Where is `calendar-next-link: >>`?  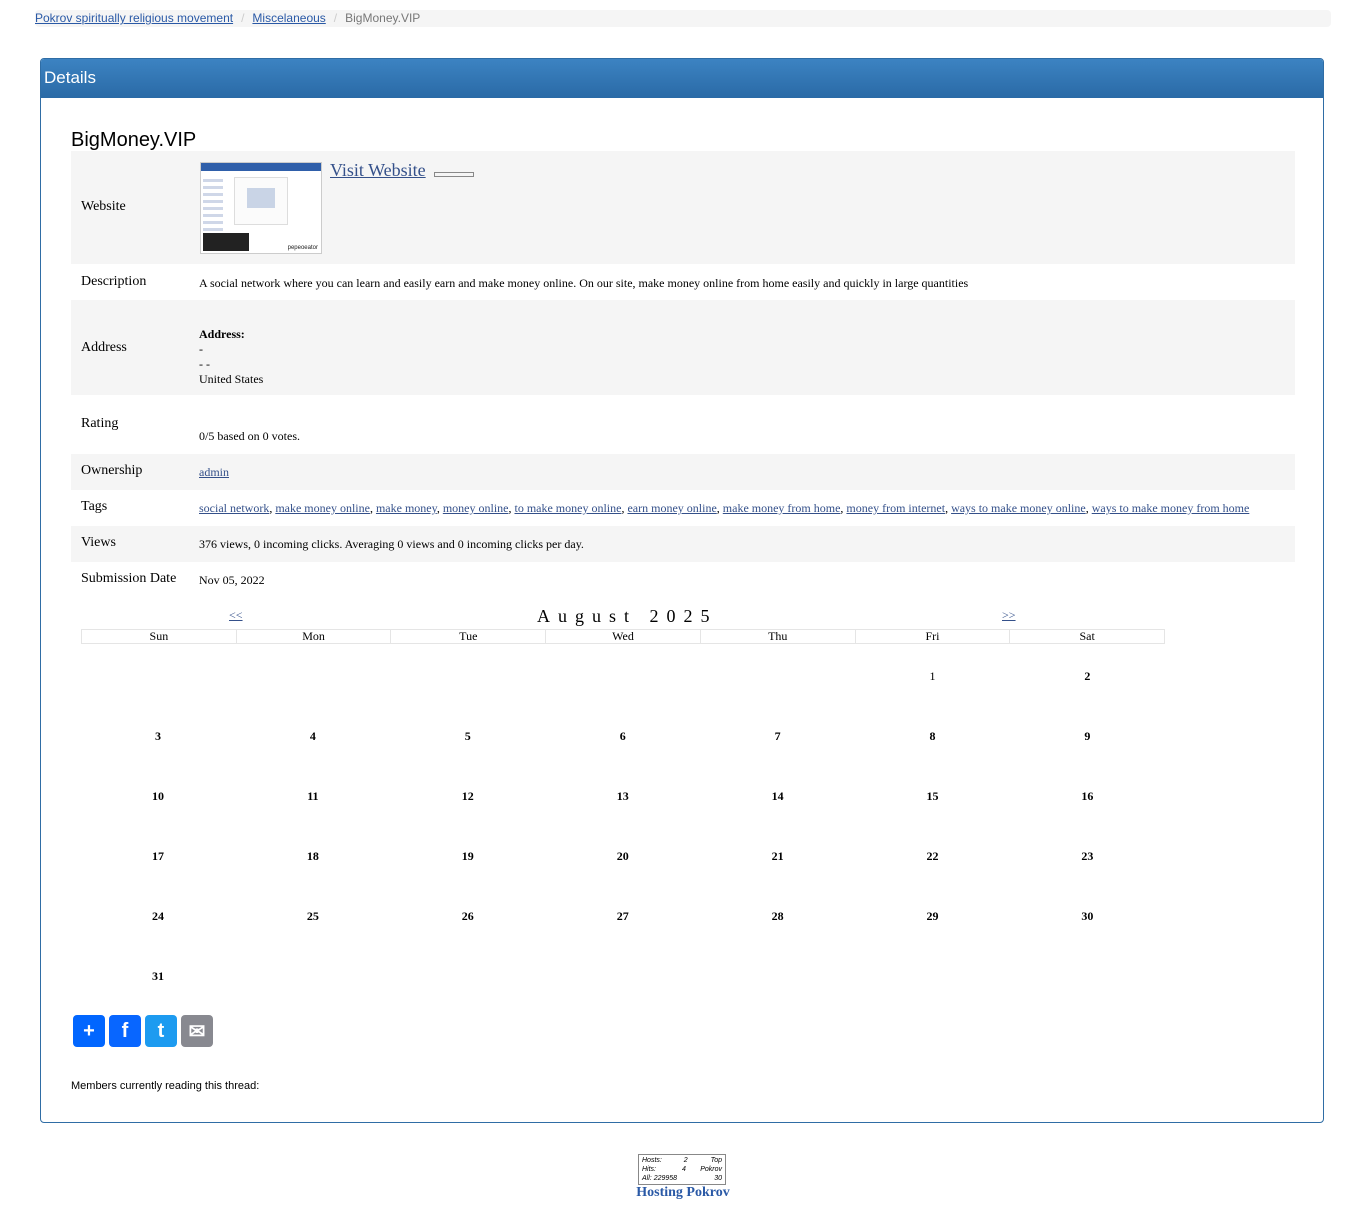 calendar-next-link: >> is located at coordinates (1009, 615).